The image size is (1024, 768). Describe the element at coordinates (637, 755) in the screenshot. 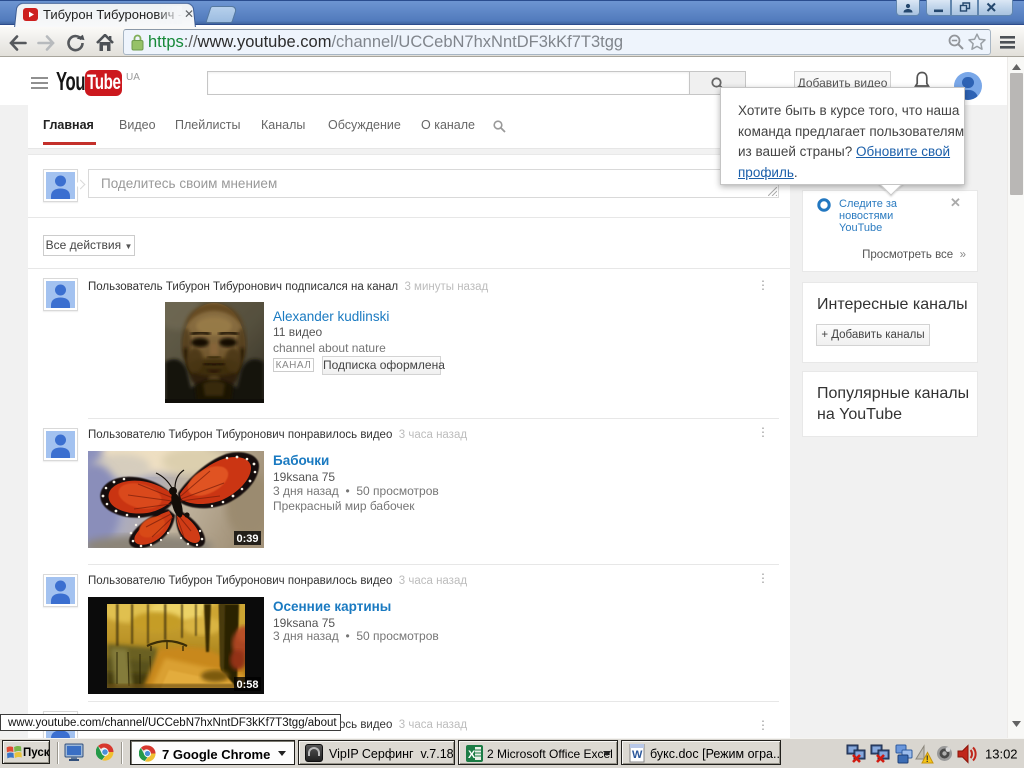

I see `svg-text: W` at that location.